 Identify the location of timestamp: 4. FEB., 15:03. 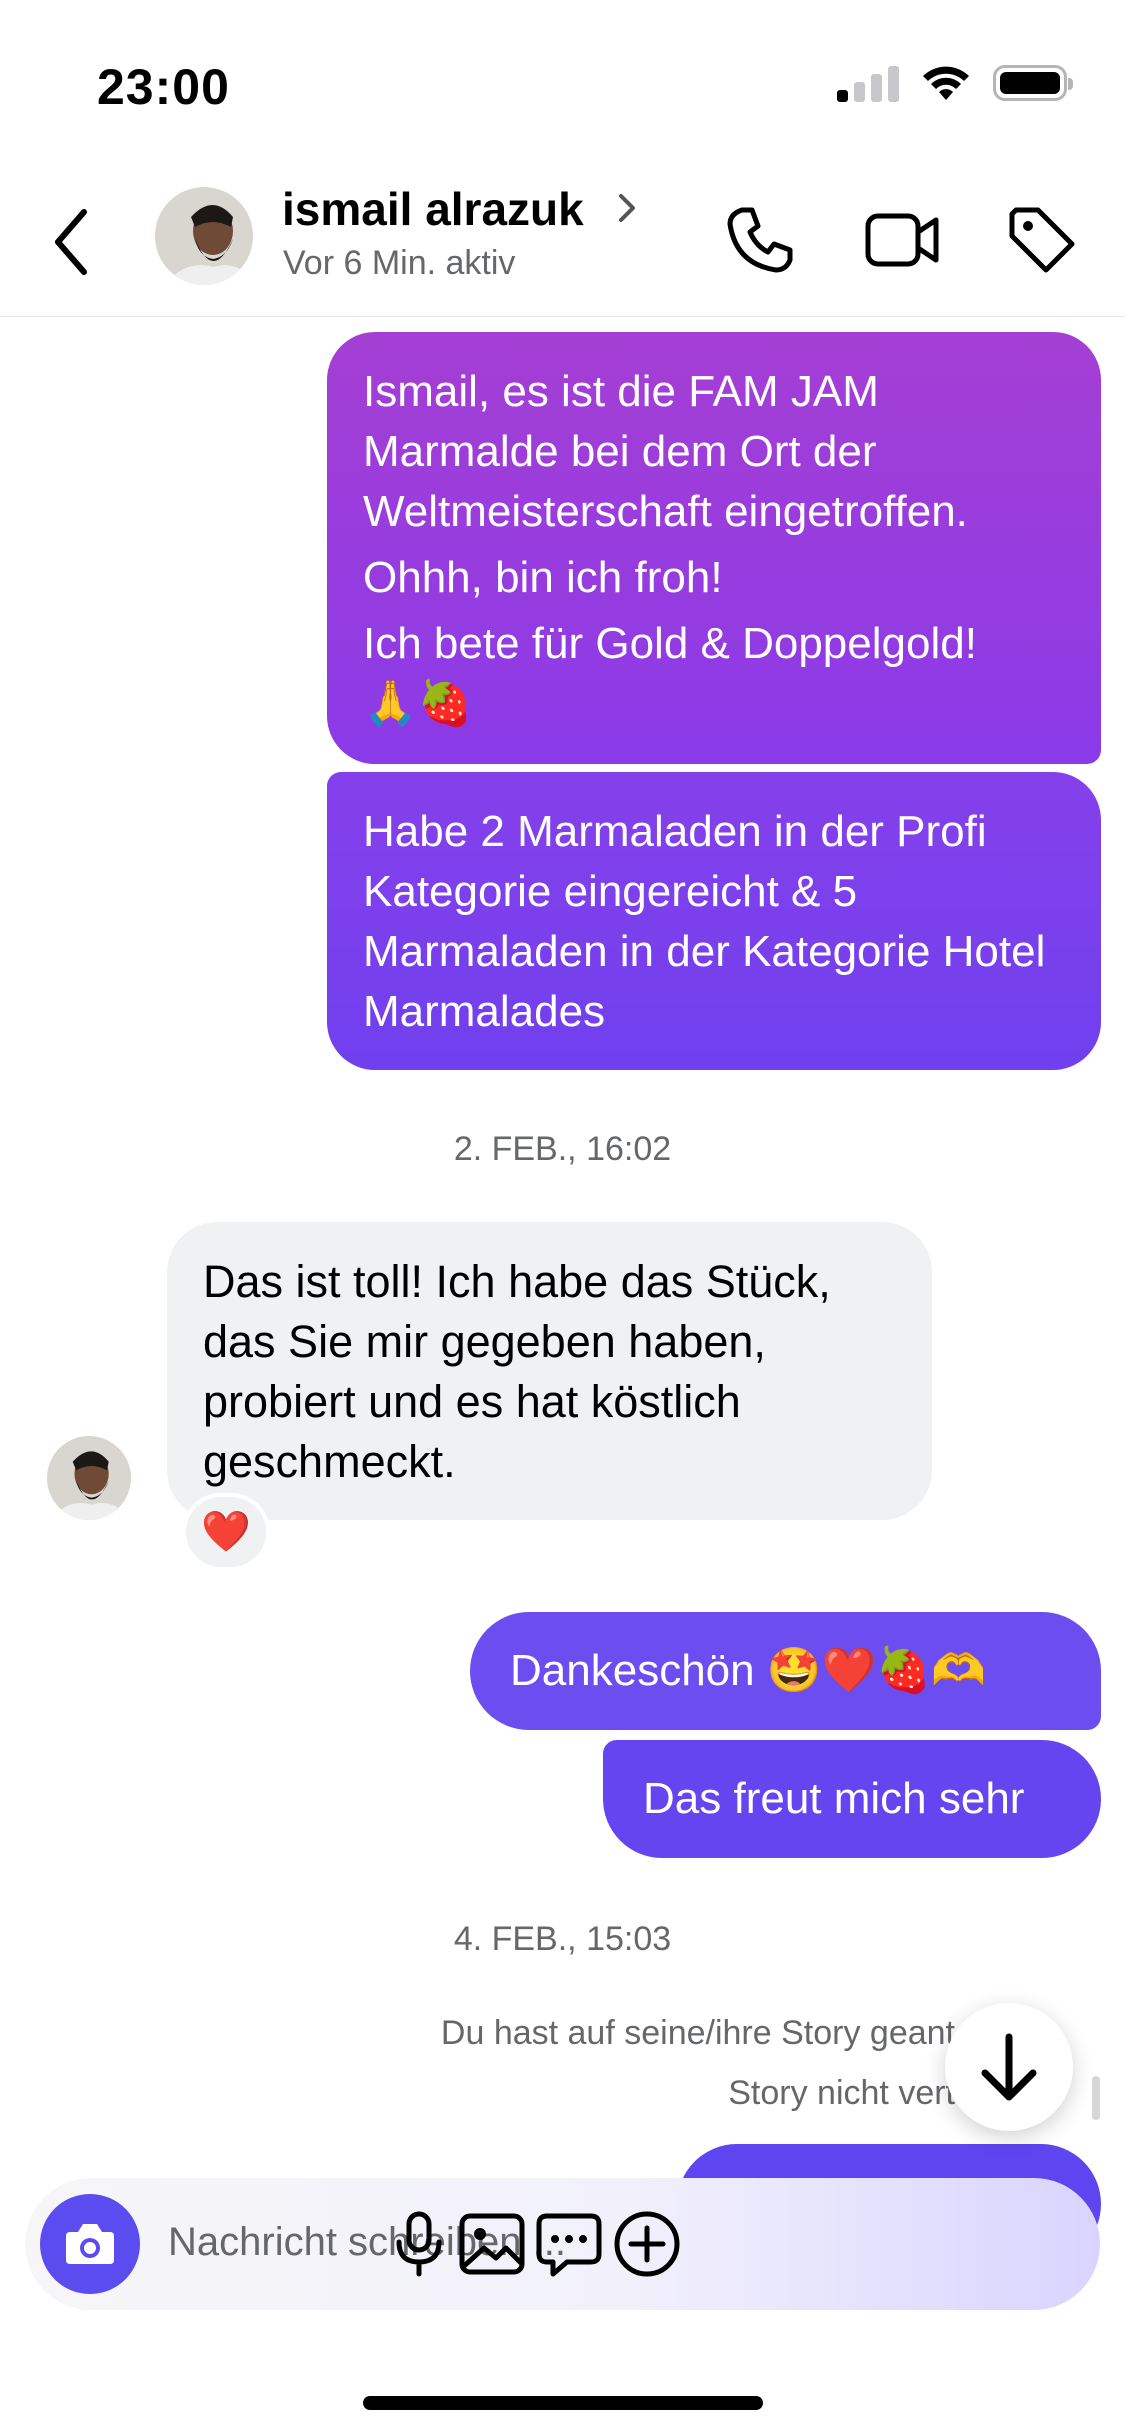
(562, 1939).